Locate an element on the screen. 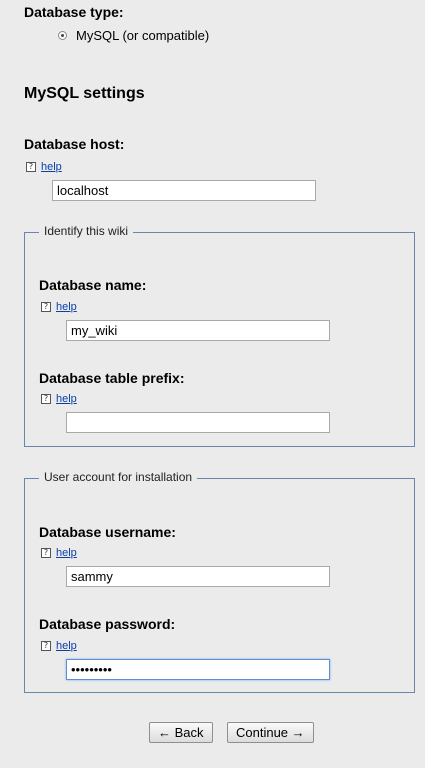  mysql-settings-heading: MySQL settings is located at coordinates (84, 93).